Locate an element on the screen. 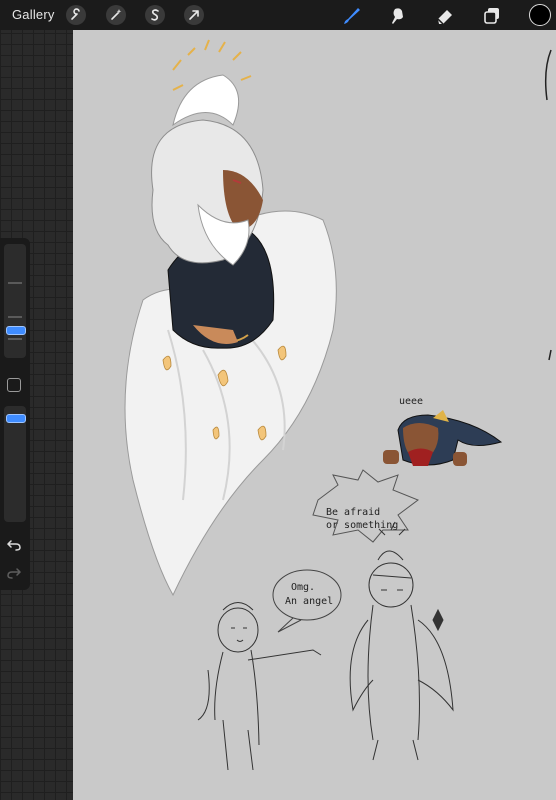 Image resolution: width=556 pixels, height=800 pixels. omg-text-line2: An angel is located at coordinates (309, 601).